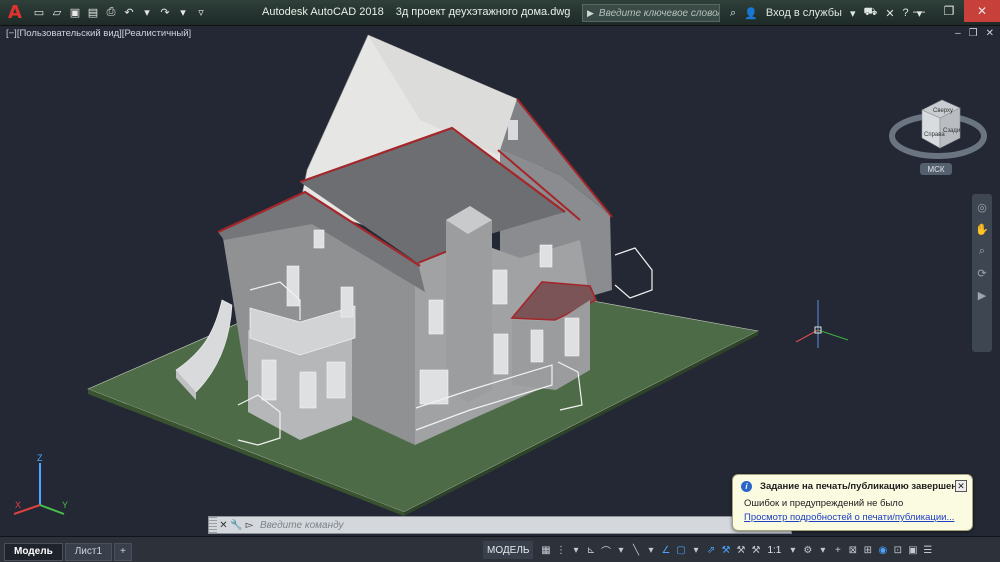 The image size is (1000, 562). I want to click on layout-tabs: Модель Лист1 +, so click(69, 550).